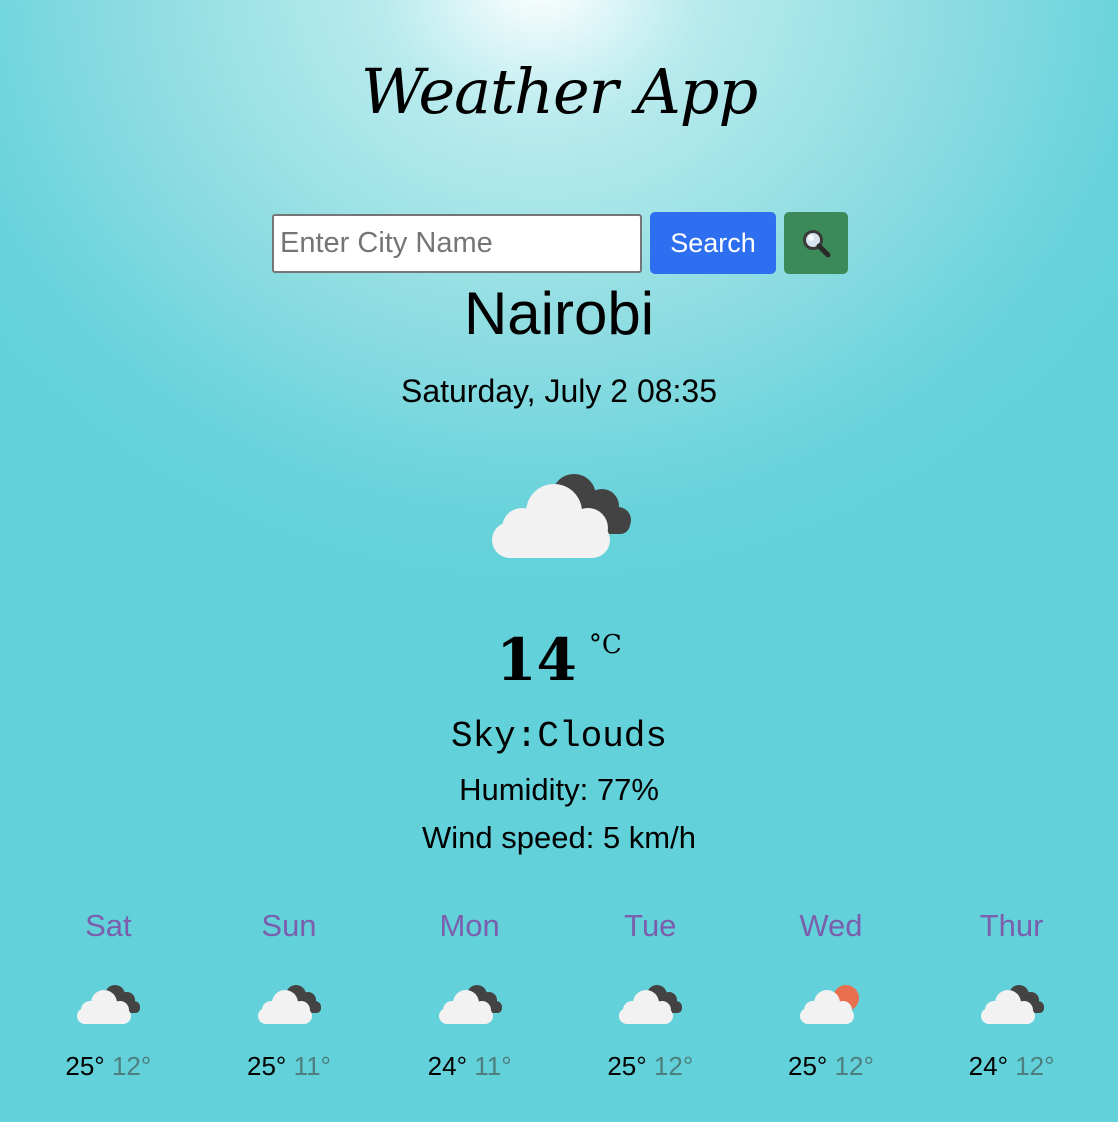 The height and width of the screenshot is (1122, 1118). I want to click on forecast-day: Mon 24° 11°, so click(469, 994).